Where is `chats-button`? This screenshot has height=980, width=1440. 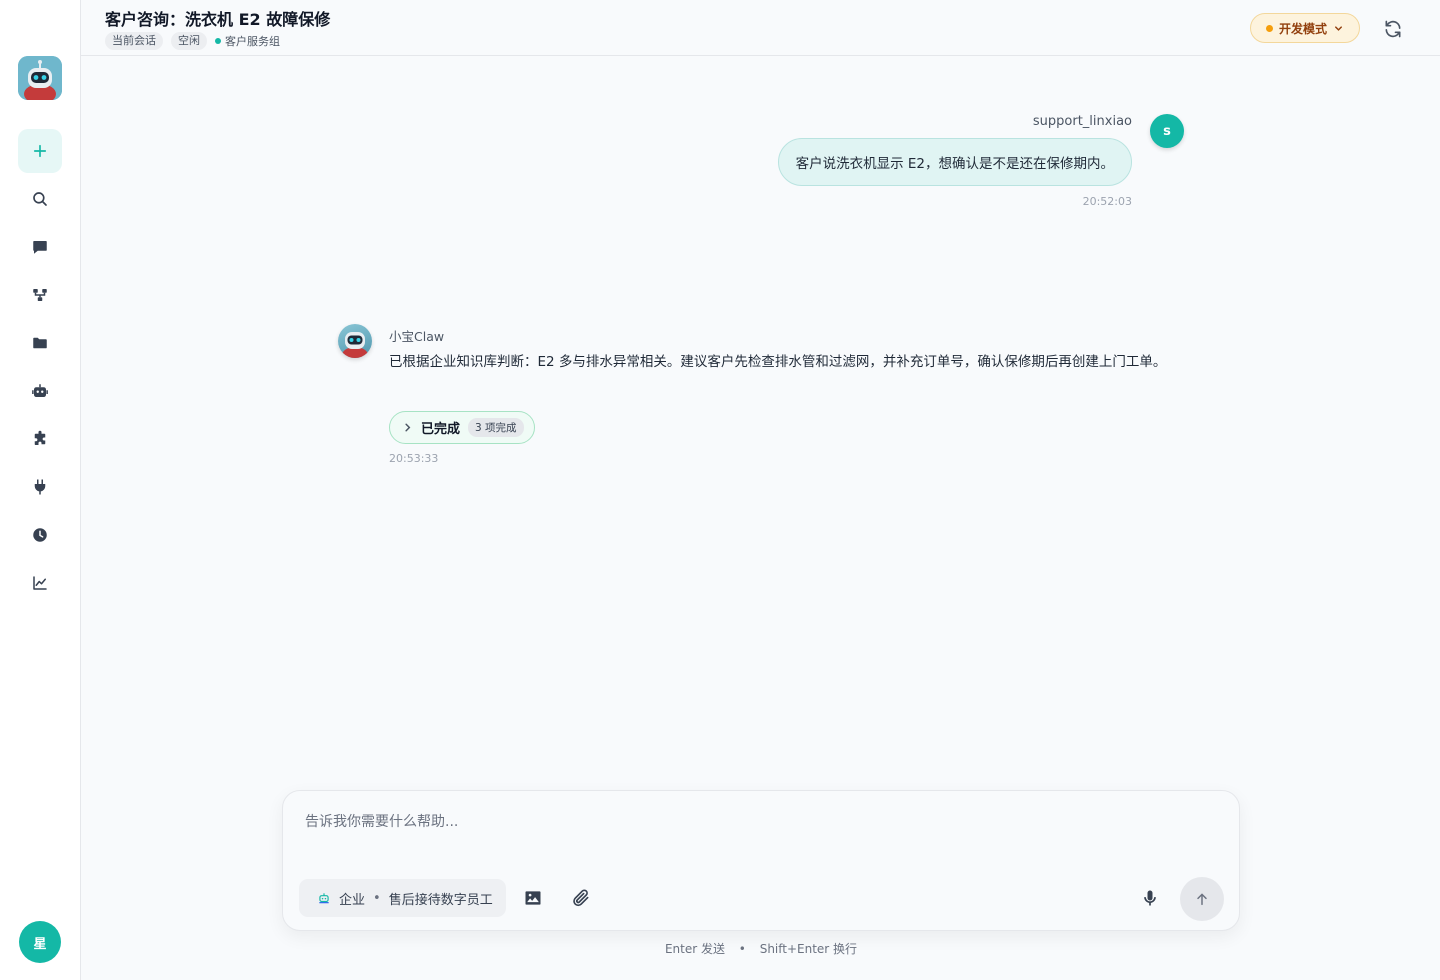 chats-button is located at coordinates (40, 247).